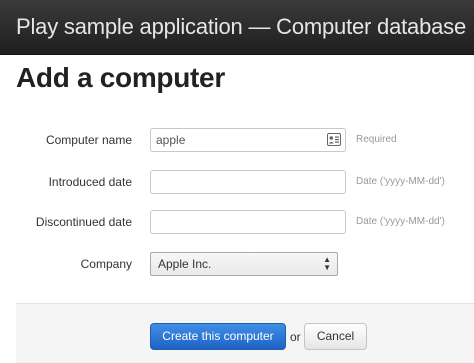  I want to click on introduced-date-input, so click(248, 182).